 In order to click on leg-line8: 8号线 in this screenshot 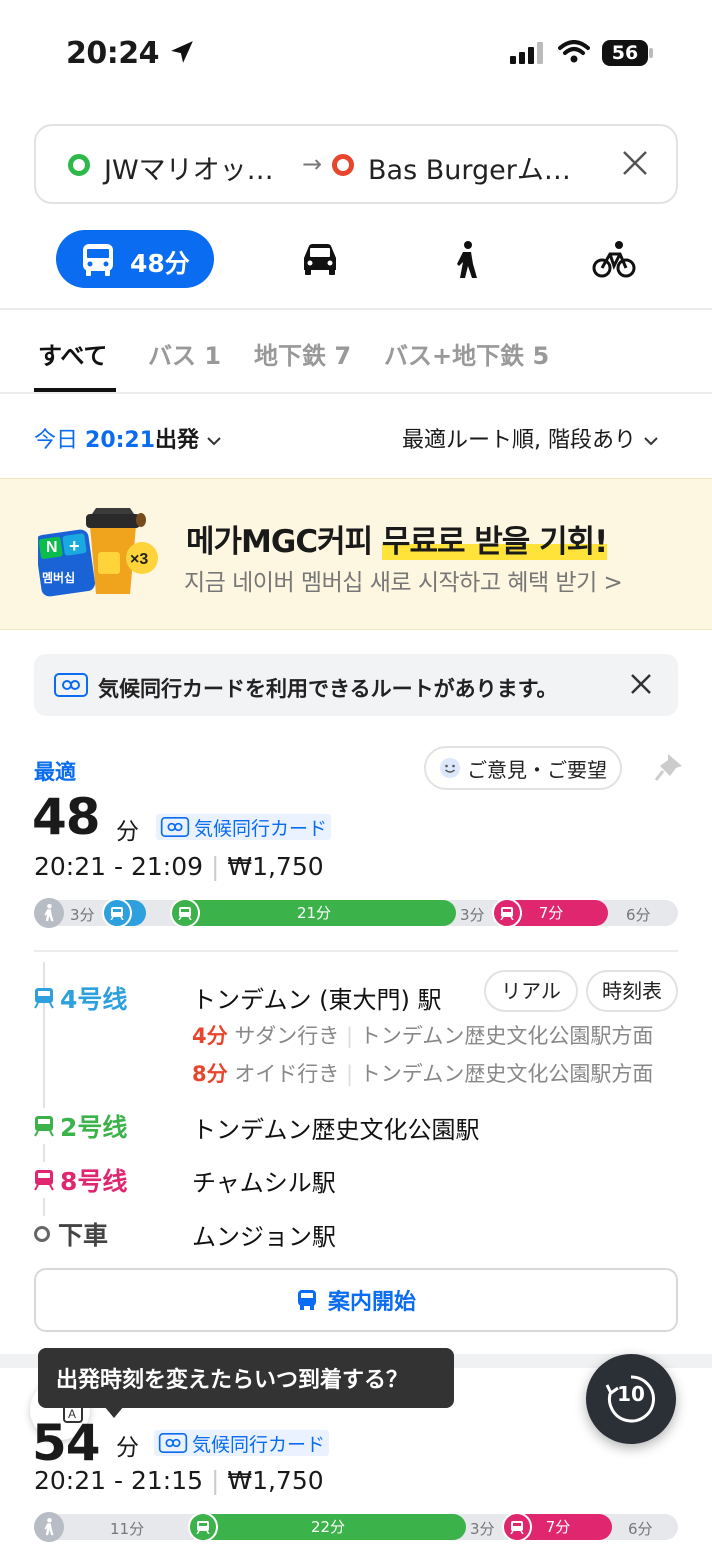, I will do `click(81, 1180)`.